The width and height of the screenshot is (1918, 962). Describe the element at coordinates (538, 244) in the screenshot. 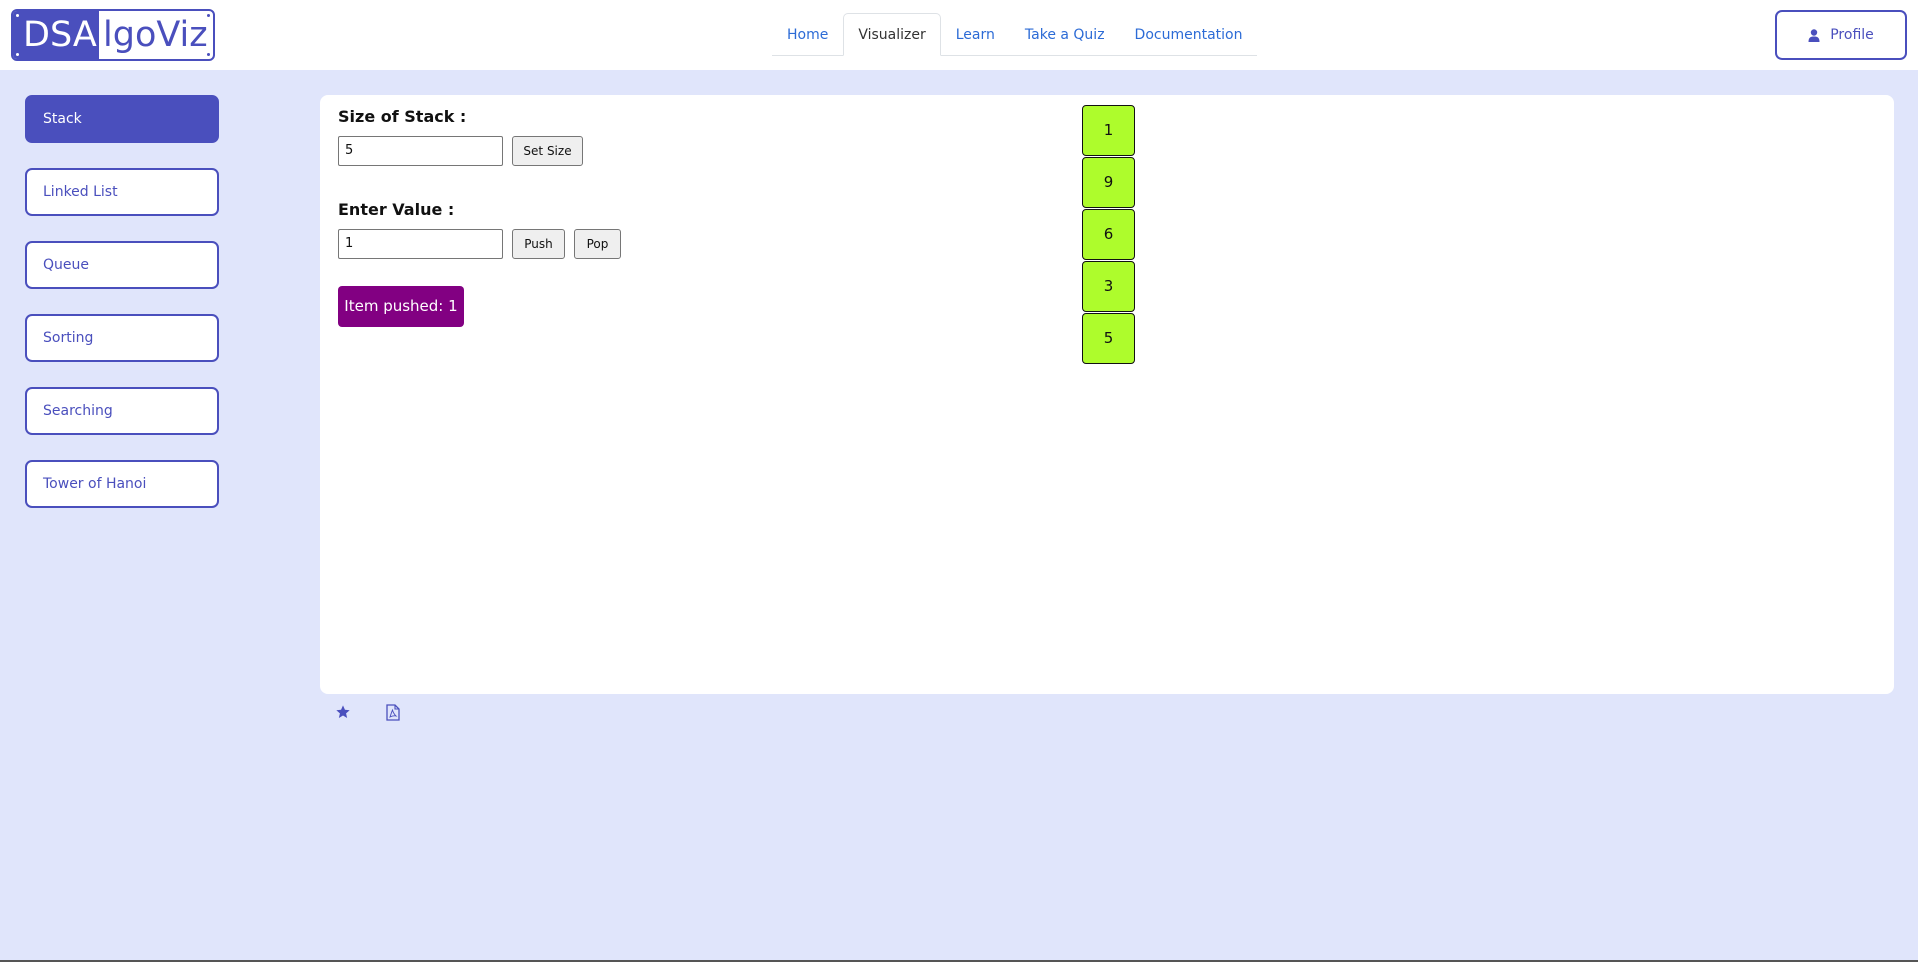

I see `push-button: Push` at that location.